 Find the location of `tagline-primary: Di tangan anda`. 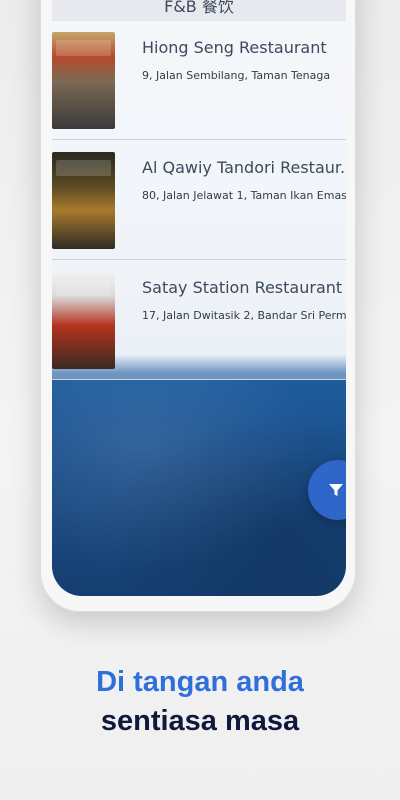

tagline-primary: Di tangan anda is located at coordinates (200, 682).